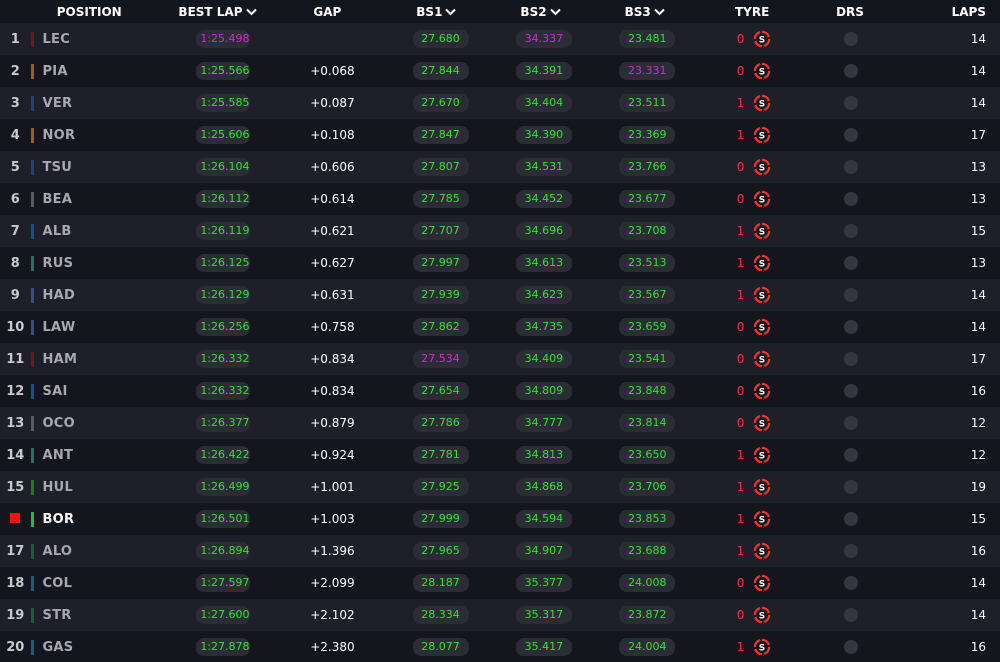 The image size is (1000, 662). Describe the element at coordinates (647, 135) in the screenshot. I see `bs3-cell: 23.369` at that location.